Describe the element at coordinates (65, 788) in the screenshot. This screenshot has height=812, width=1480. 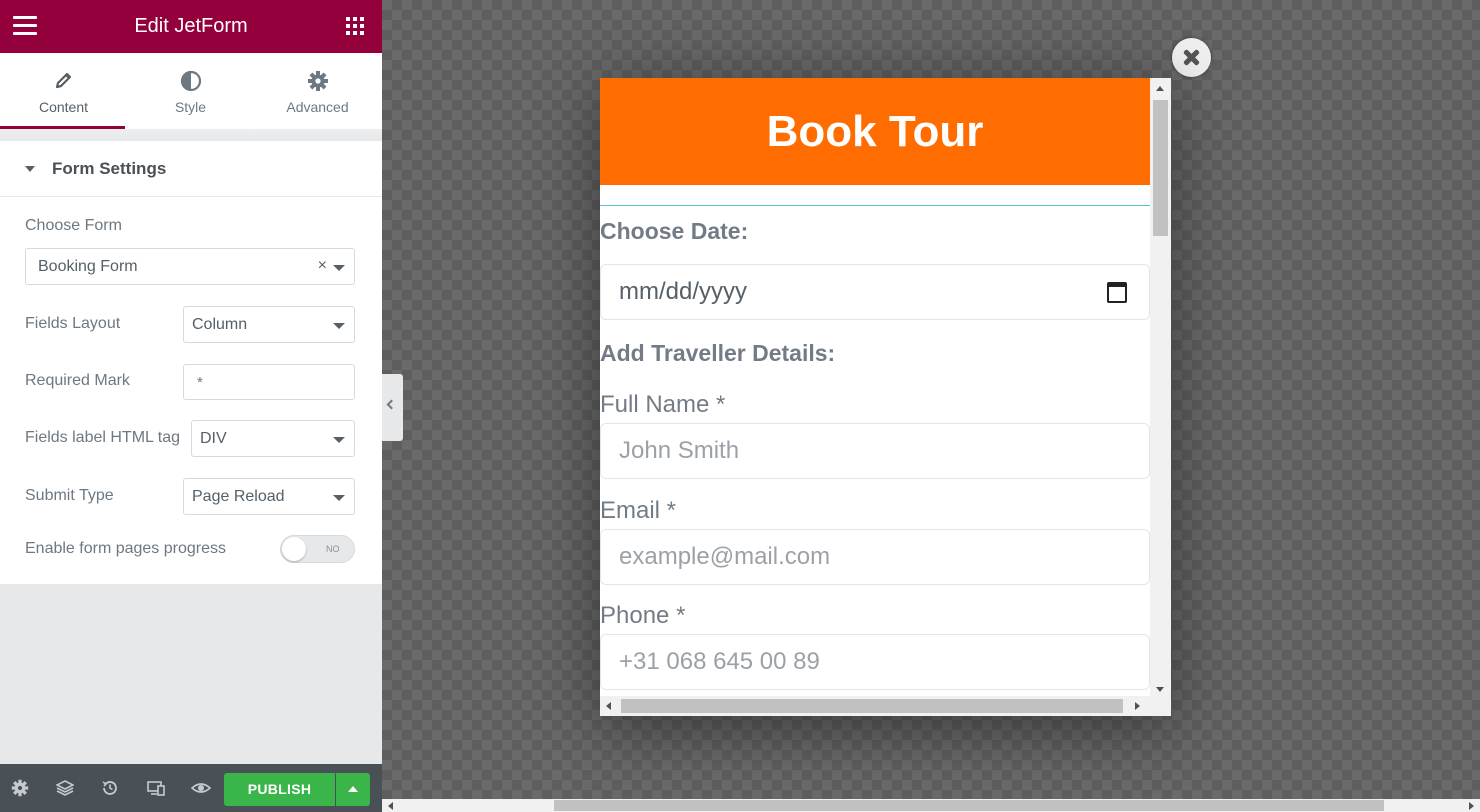
I see `layers-icon` at that location.